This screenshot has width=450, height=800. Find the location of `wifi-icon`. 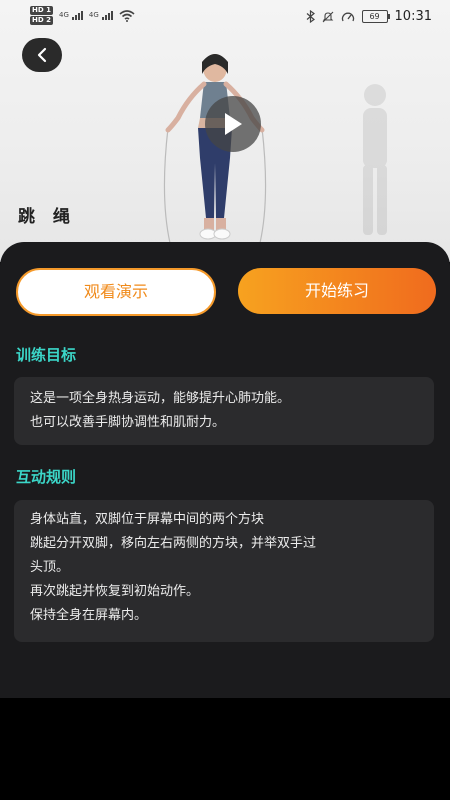

wifi-icon is located at coordinates (127, 15).